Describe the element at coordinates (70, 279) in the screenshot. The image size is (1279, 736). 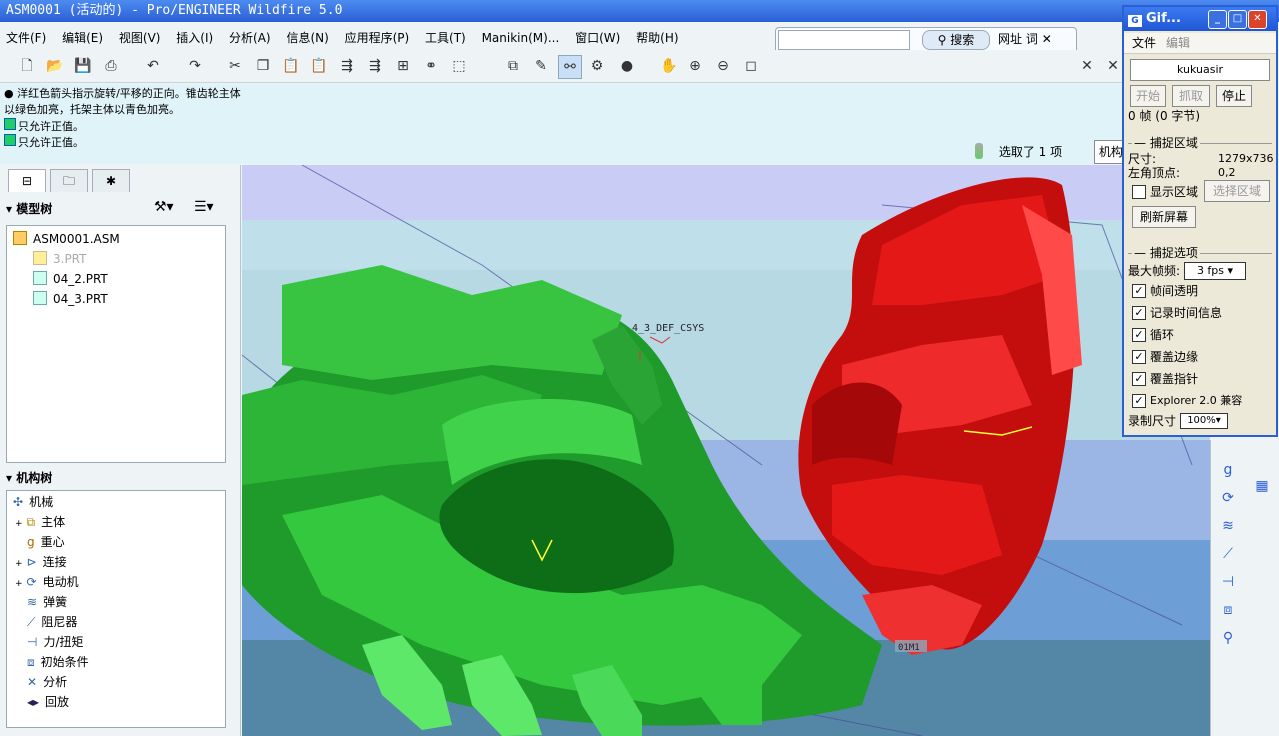
I see `tree-item-part: 04_2.PRT` at that location.